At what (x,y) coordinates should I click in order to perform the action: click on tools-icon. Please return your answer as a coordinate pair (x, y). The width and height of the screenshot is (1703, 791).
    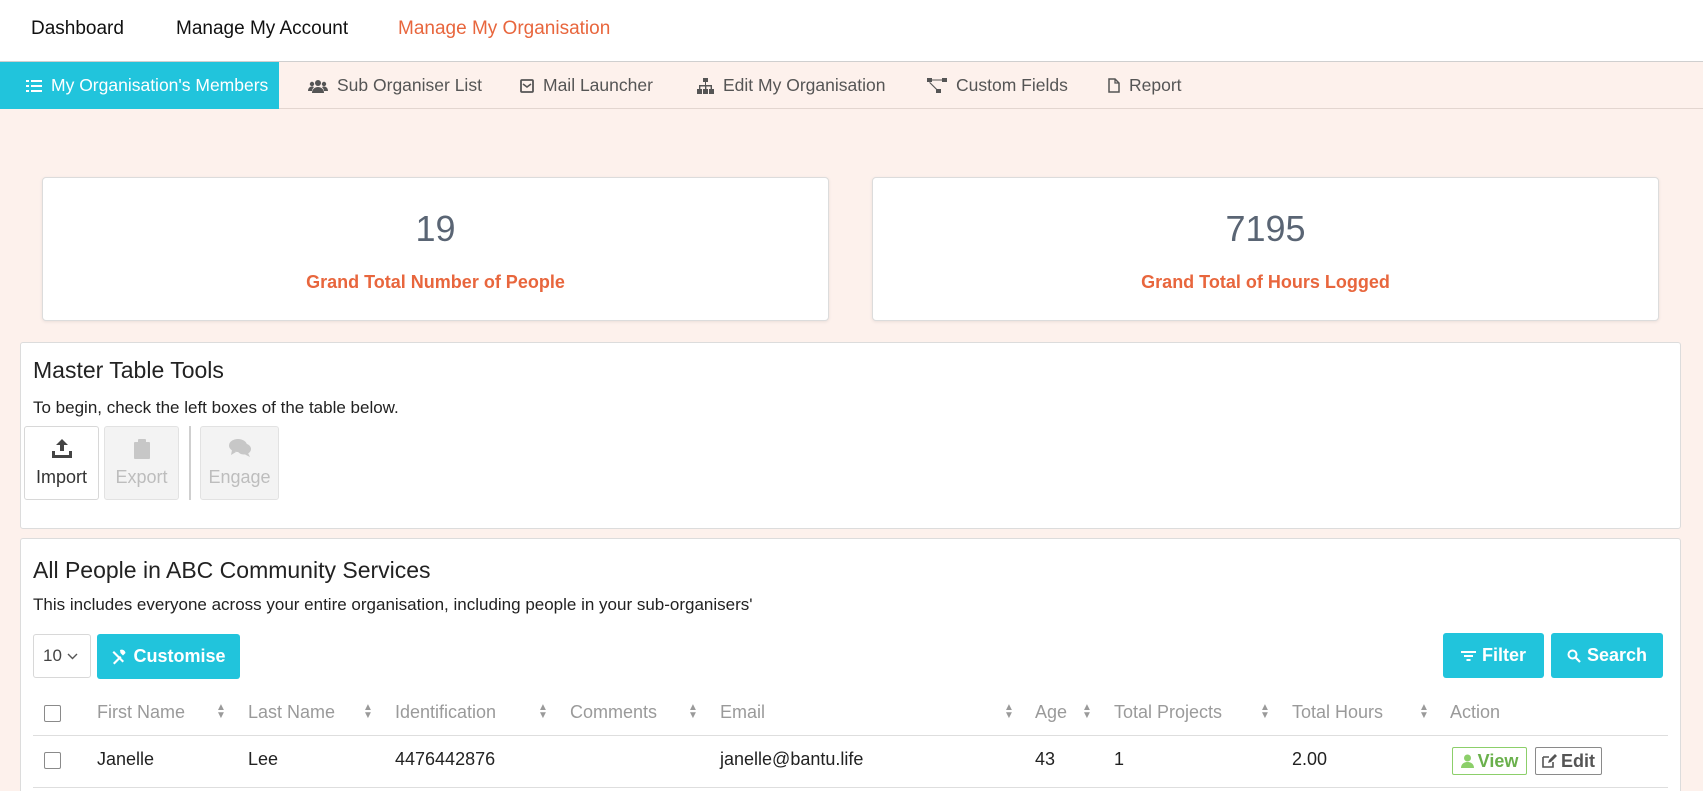
    Looking at the image, I should click on (119, 656).